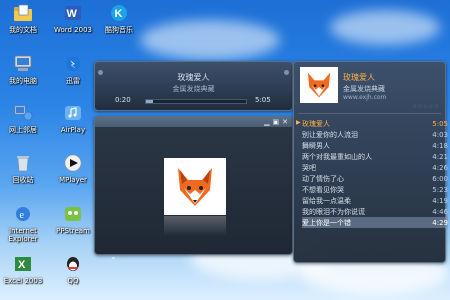 The height and width of the screenshot is (300, 450). What do you see at coordinates (337, 156) in the screenshot?
I see `playlist-item-title: 两个对我最重如山的人` at bounding box center [337, 156].